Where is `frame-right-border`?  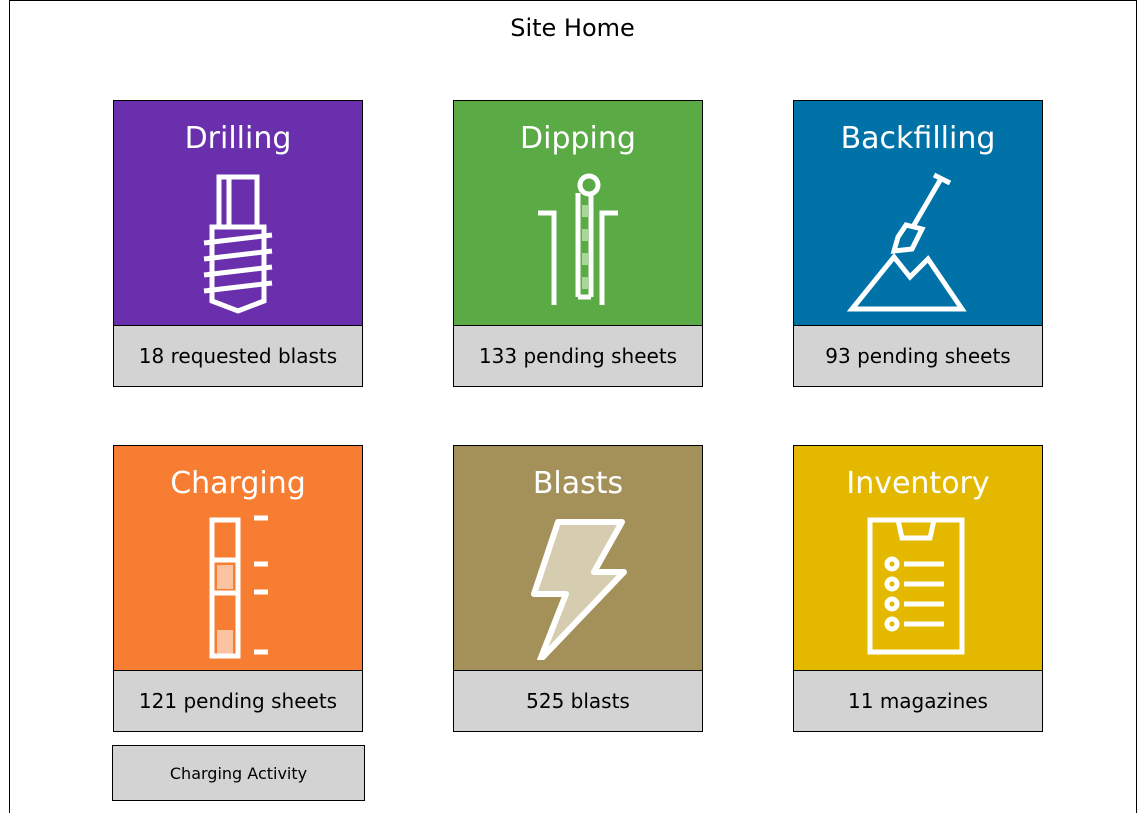
frame-right-border is located at coordinates (1136, 406).